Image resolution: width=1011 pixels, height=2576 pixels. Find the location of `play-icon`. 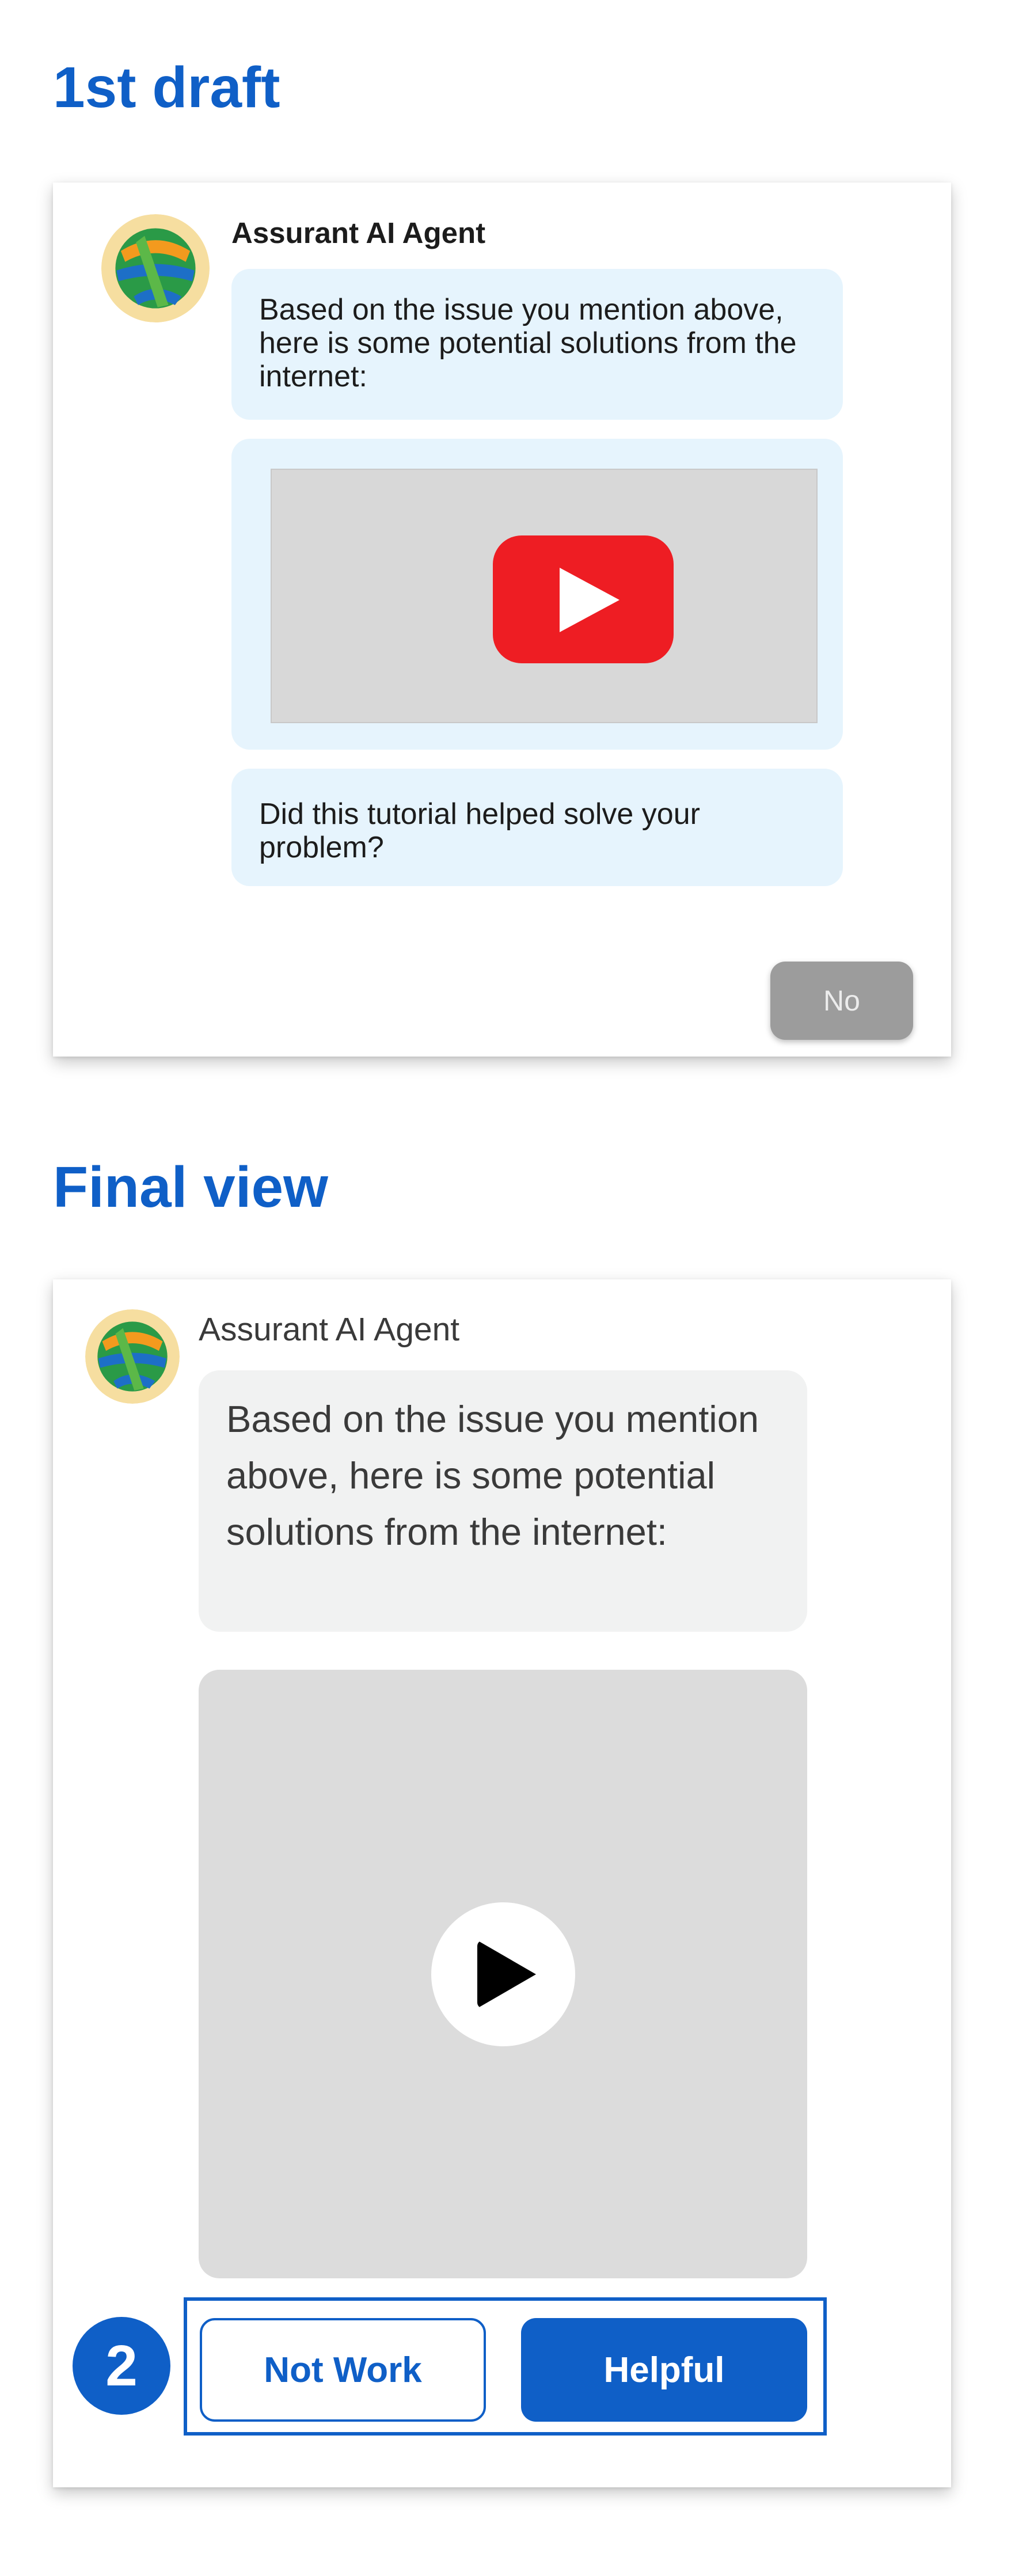

play-icon is located at coordinates (503, 1974).